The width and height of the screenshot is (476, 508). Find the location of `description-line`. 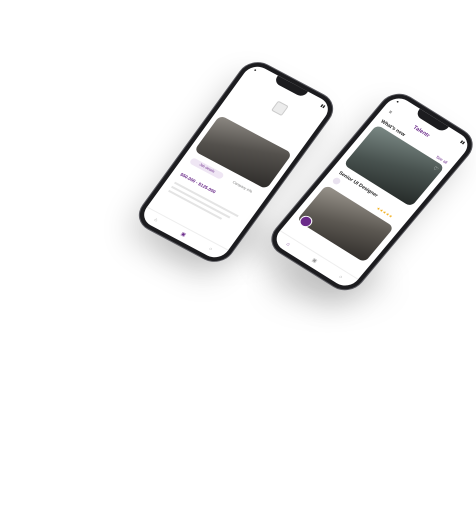

description-line is located at coordinates (200, 202).